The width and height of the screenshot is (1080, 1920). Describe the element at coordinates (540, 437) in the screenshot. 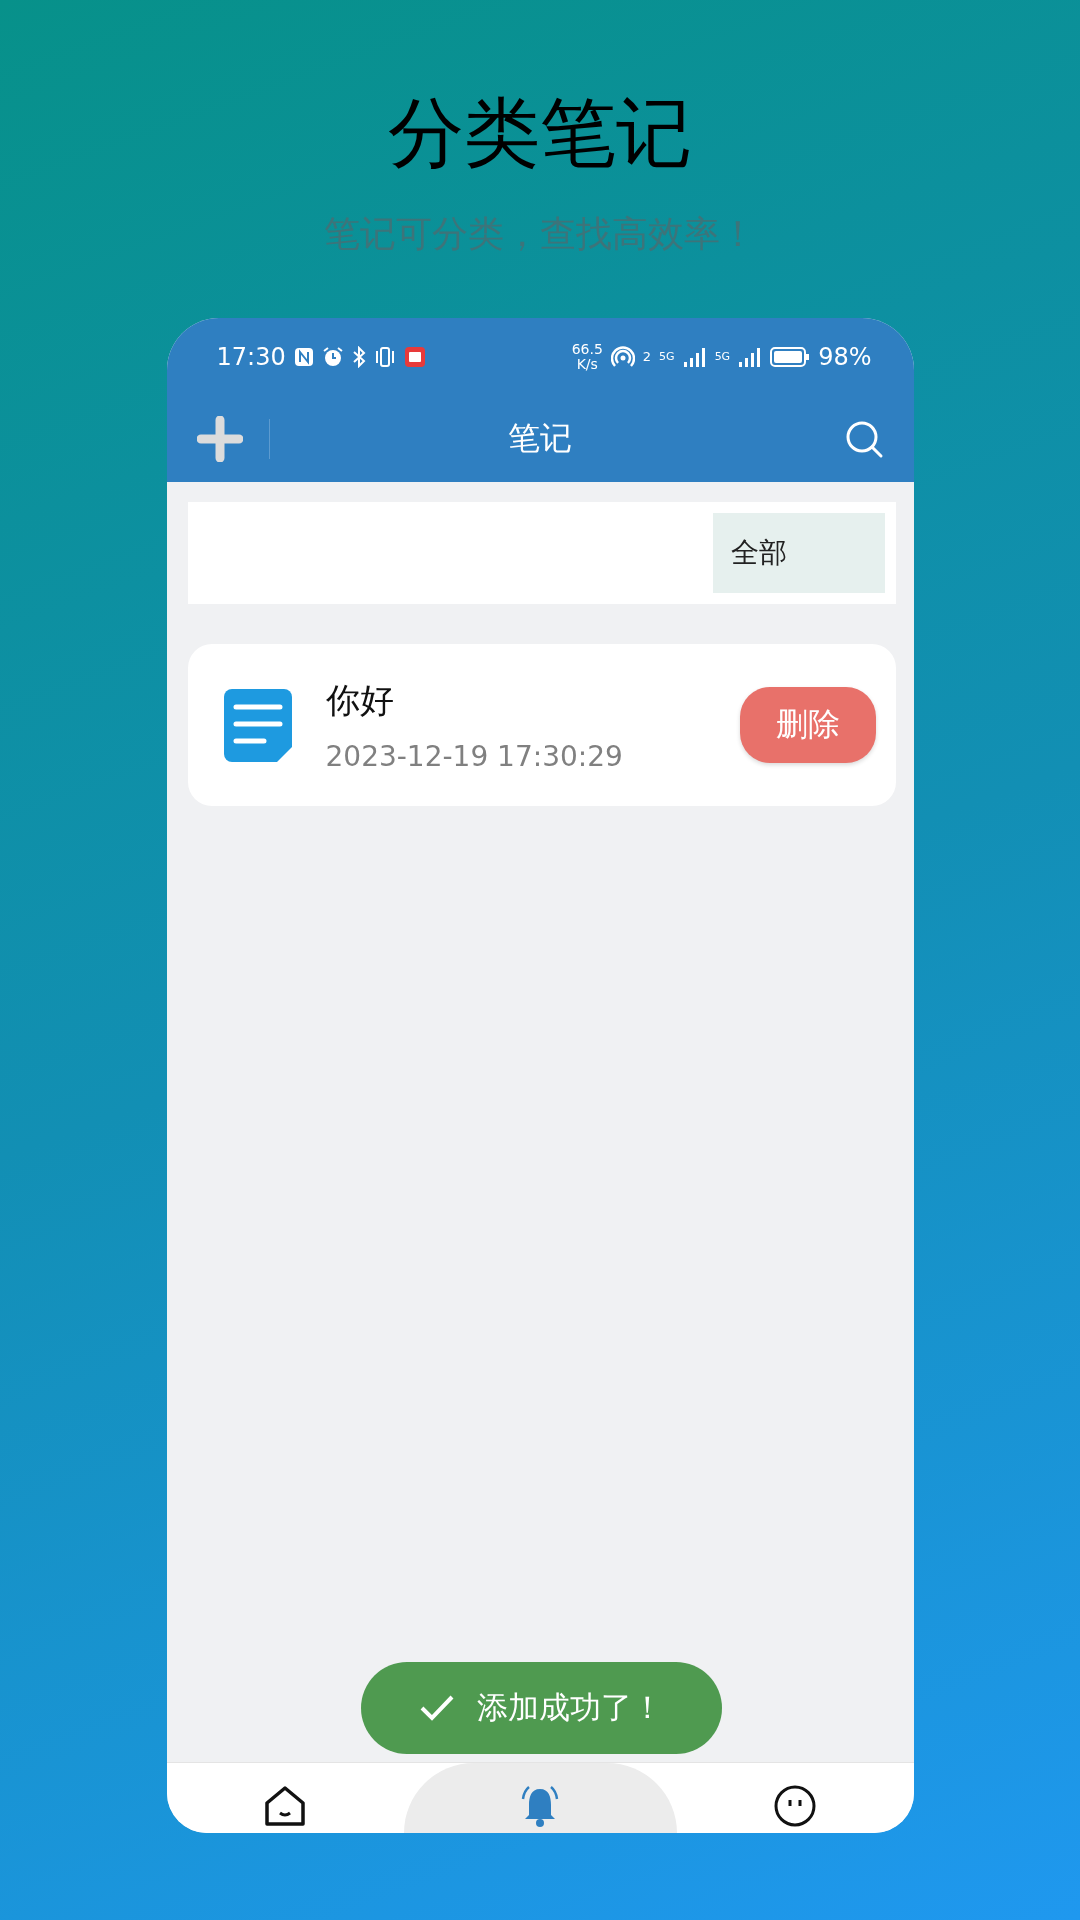

I see `app-title: 笔记` at that location.